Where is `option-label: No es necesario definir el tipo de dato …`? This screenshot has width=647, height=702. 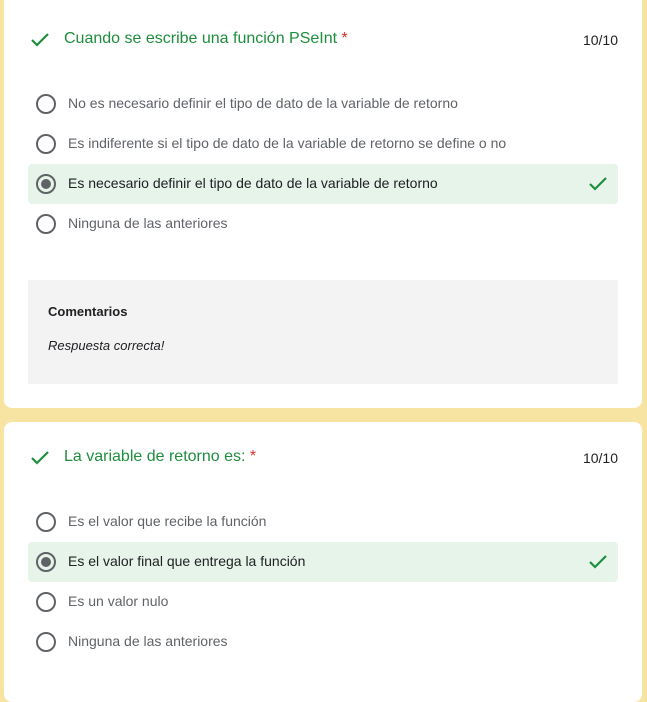 option-label: No es necesario definir el tipo de dato … is located at coordinates (263, 103).